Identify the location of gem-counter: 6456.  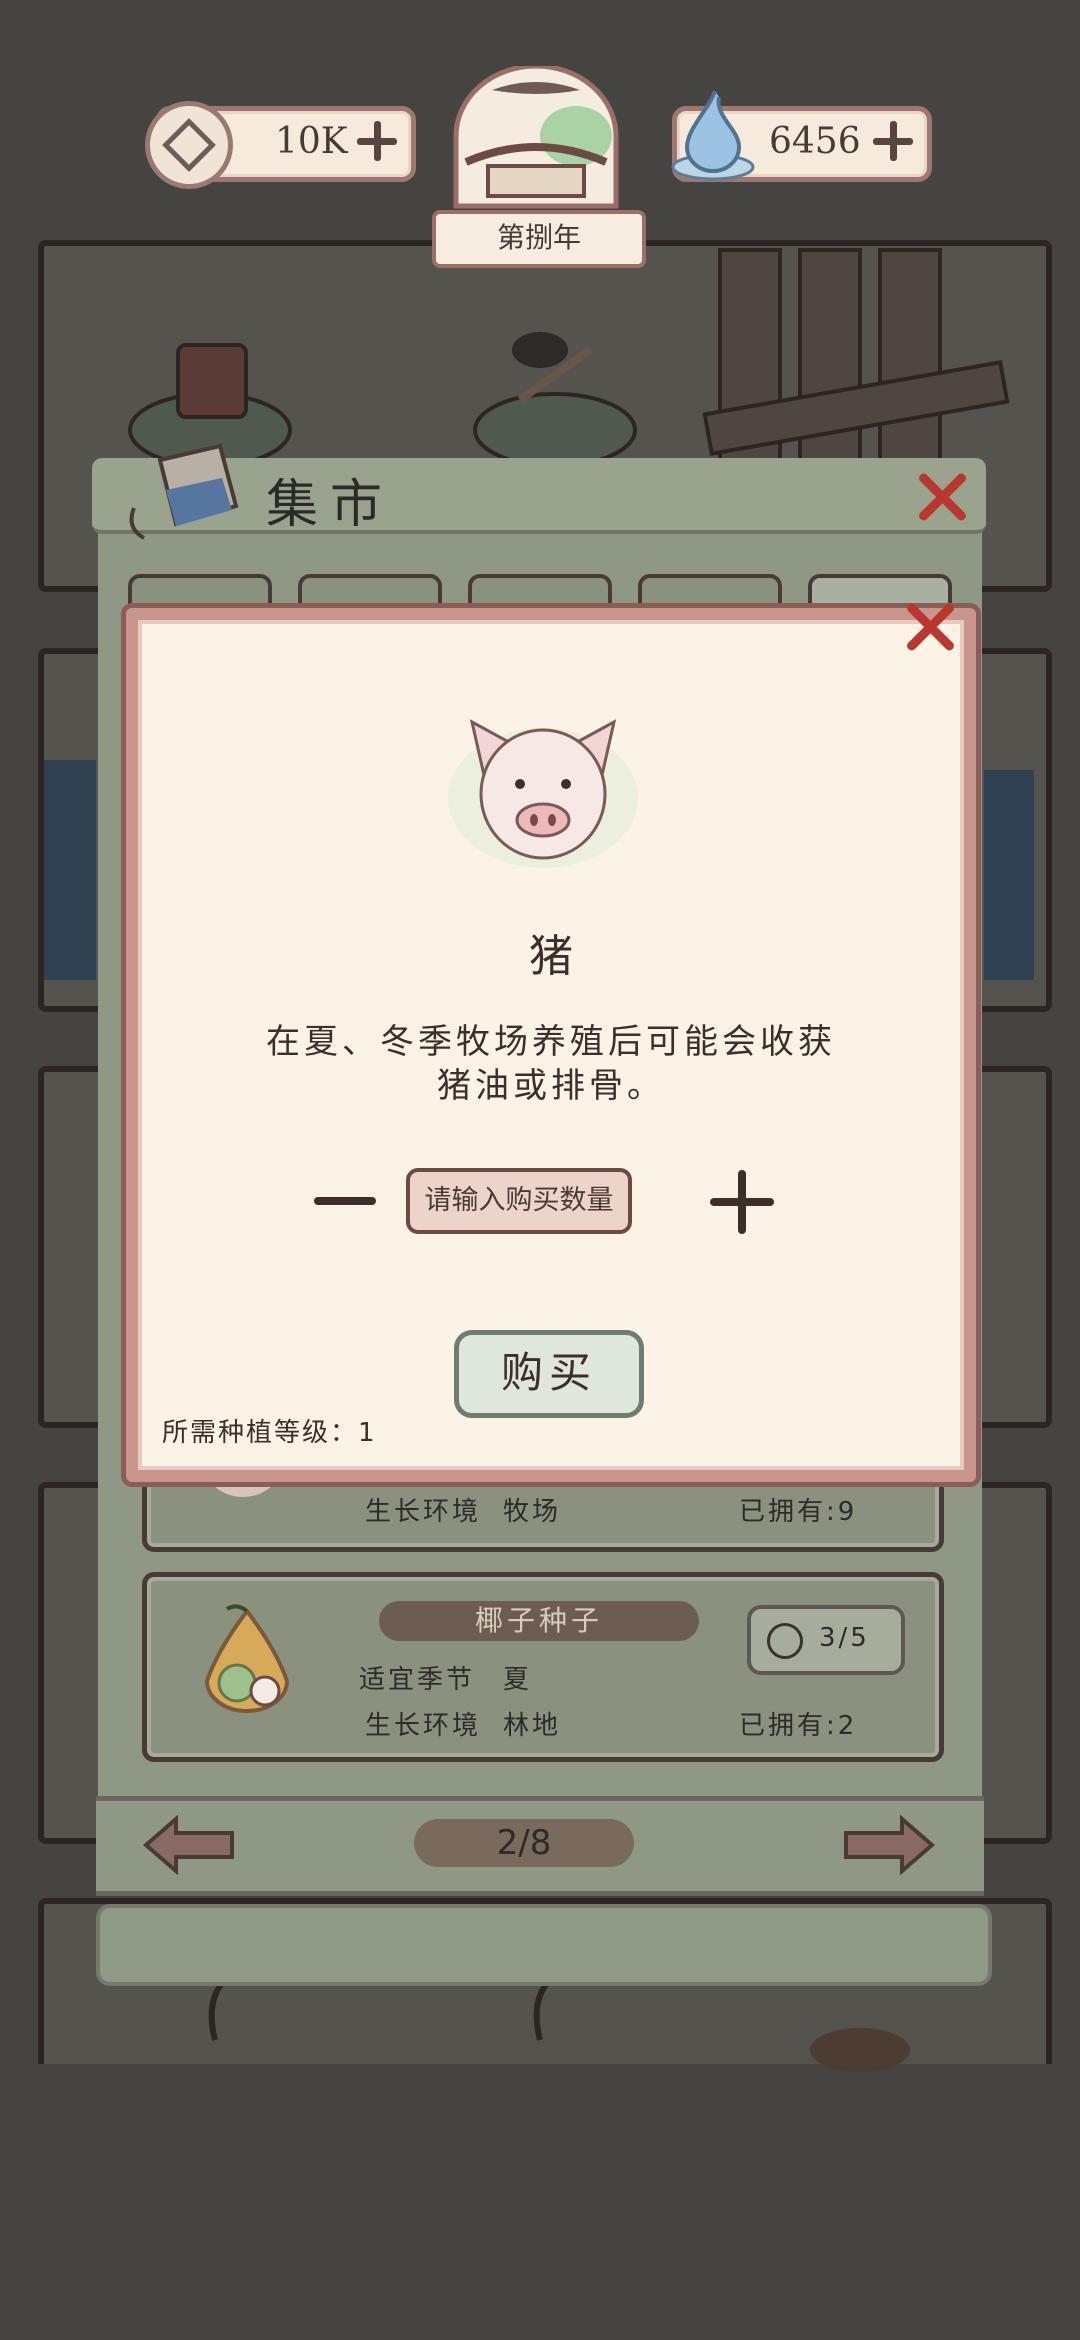
(801, 136).